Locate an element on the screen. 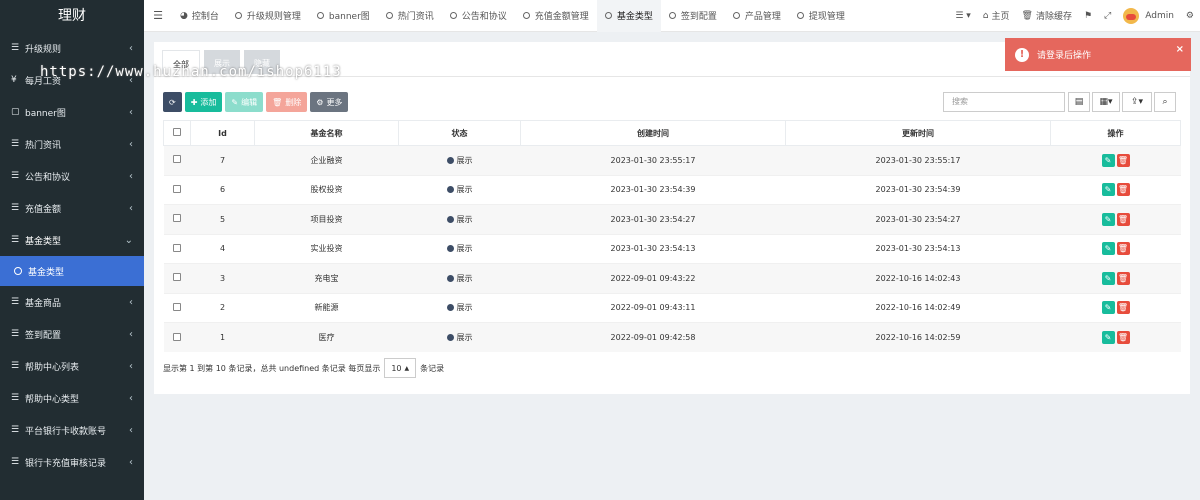 The image size is (1200, 500). tab-withdraw: 提现管理 is located at coordinates (821, 16).